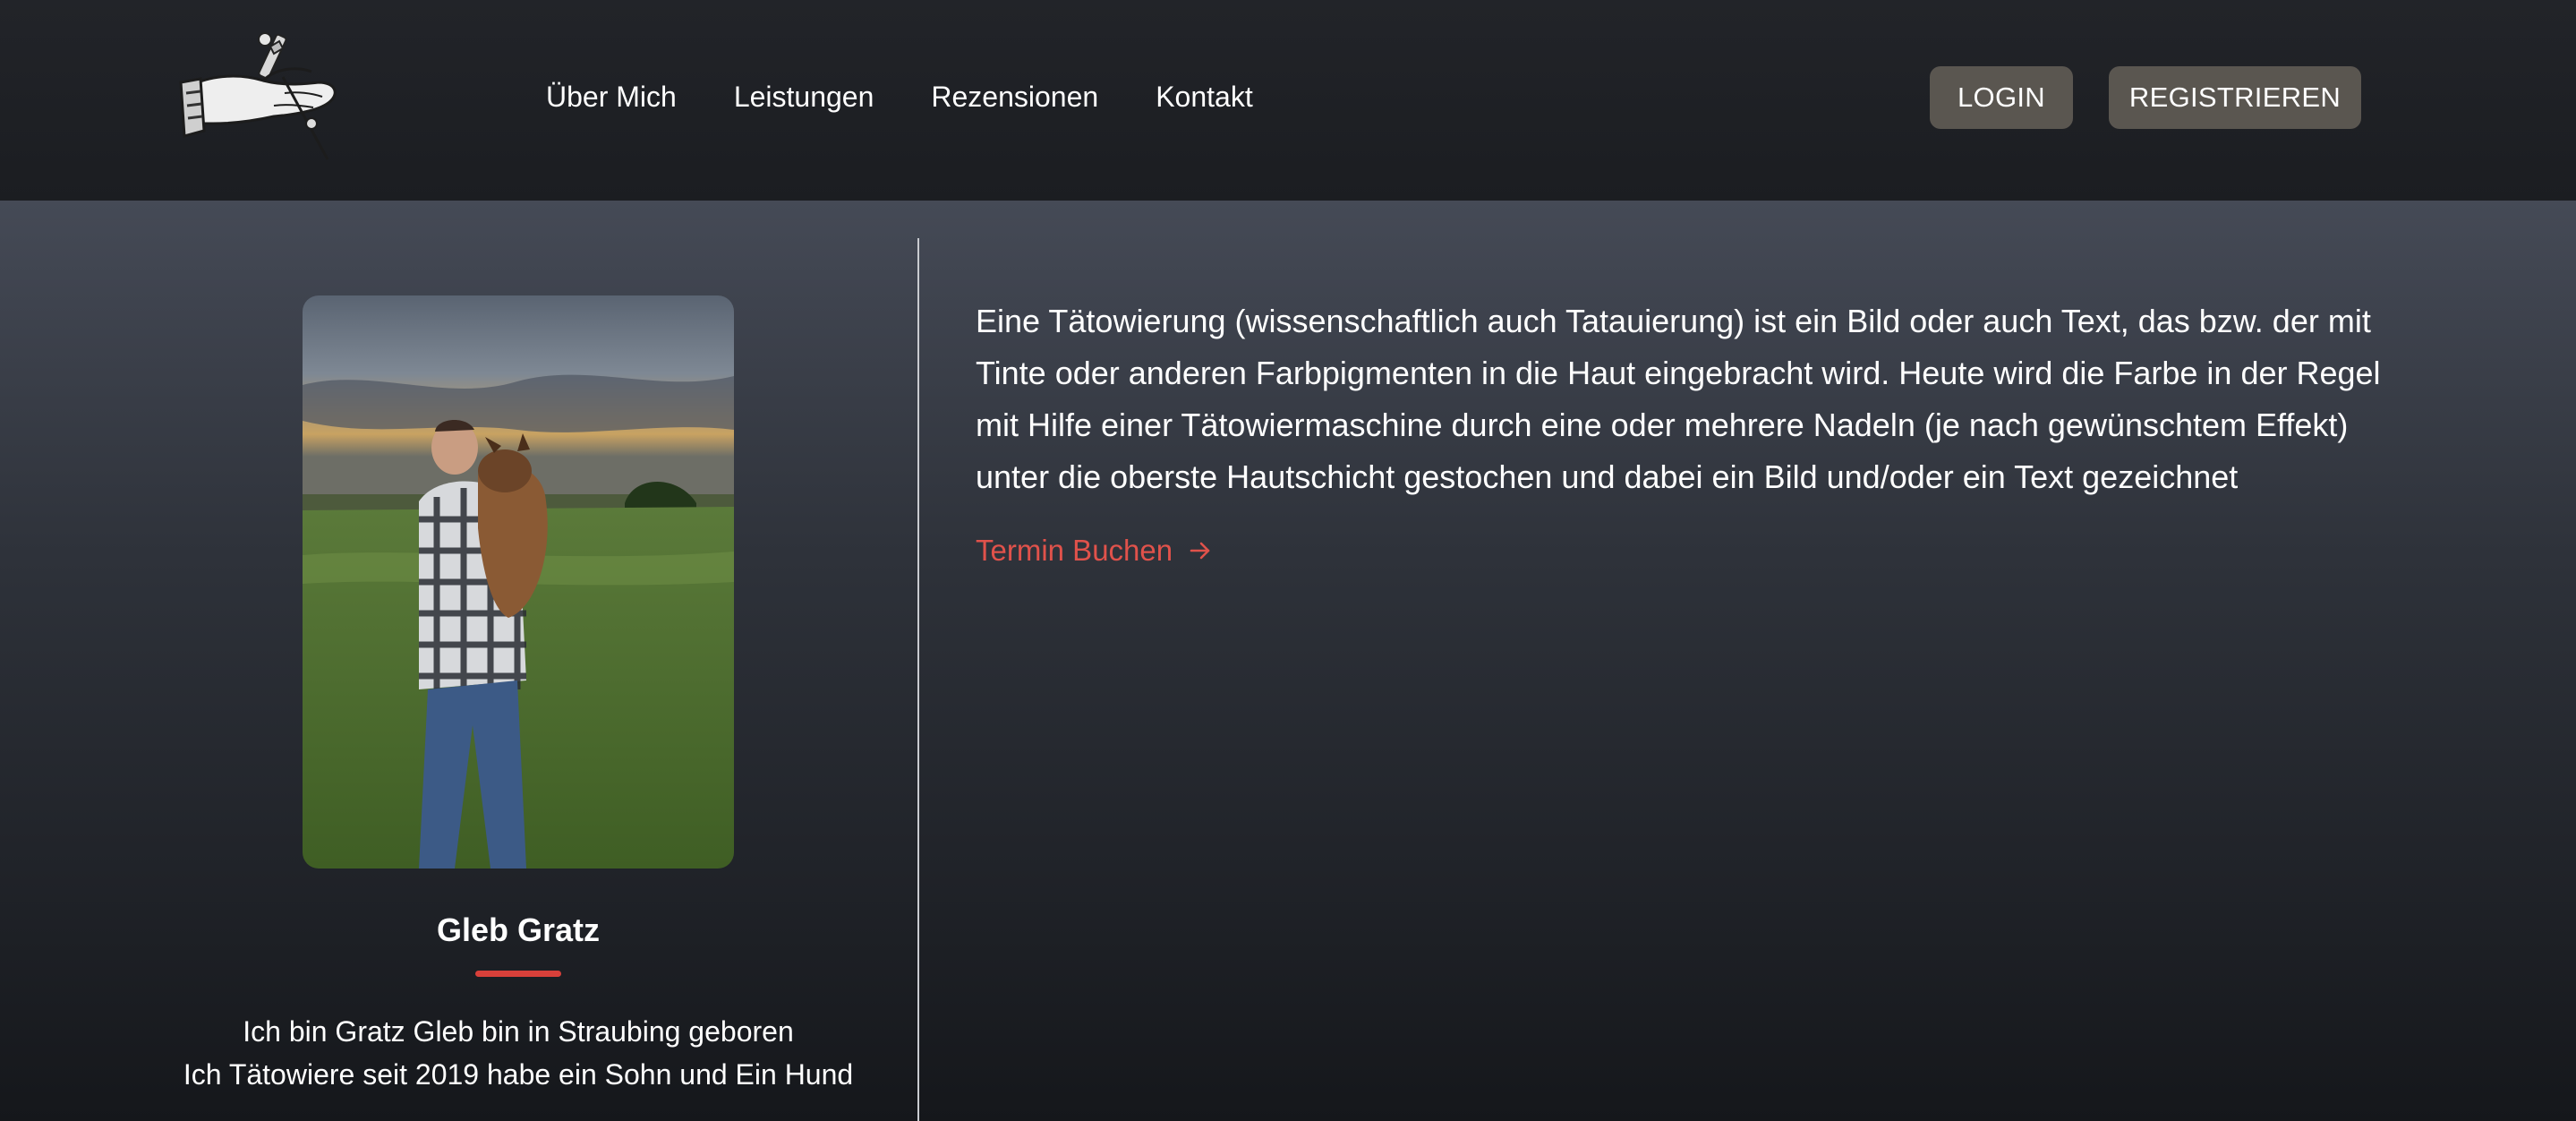  I want to click on nav-item-ueber-mich: Über Mich, so click(611, 97).